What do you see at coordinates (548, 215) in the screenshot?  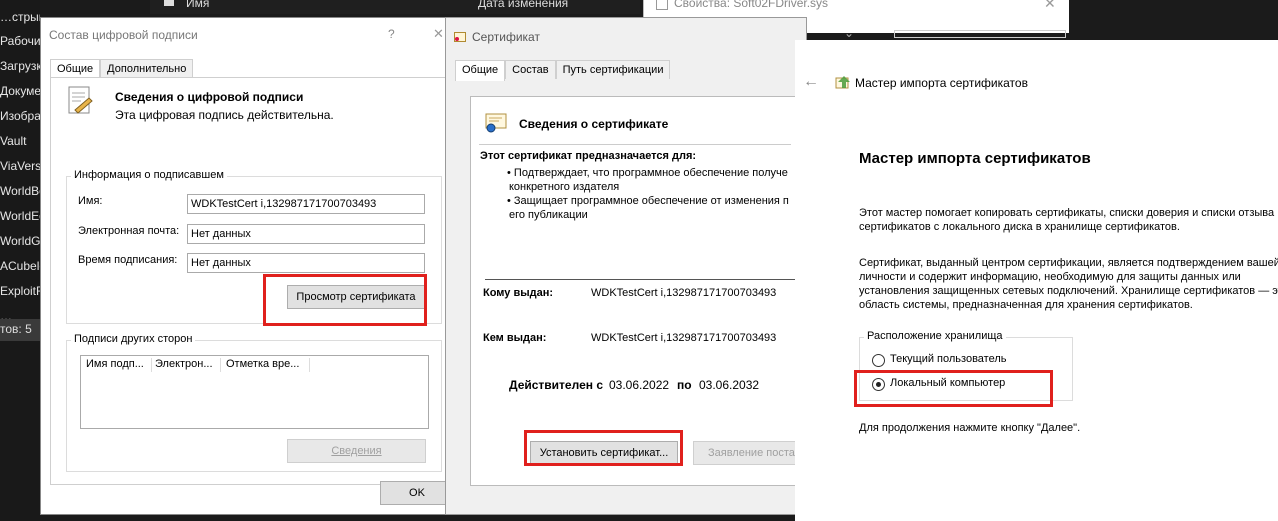 I see `purpose-2b: его публикации` at bounding box center [548, 215].